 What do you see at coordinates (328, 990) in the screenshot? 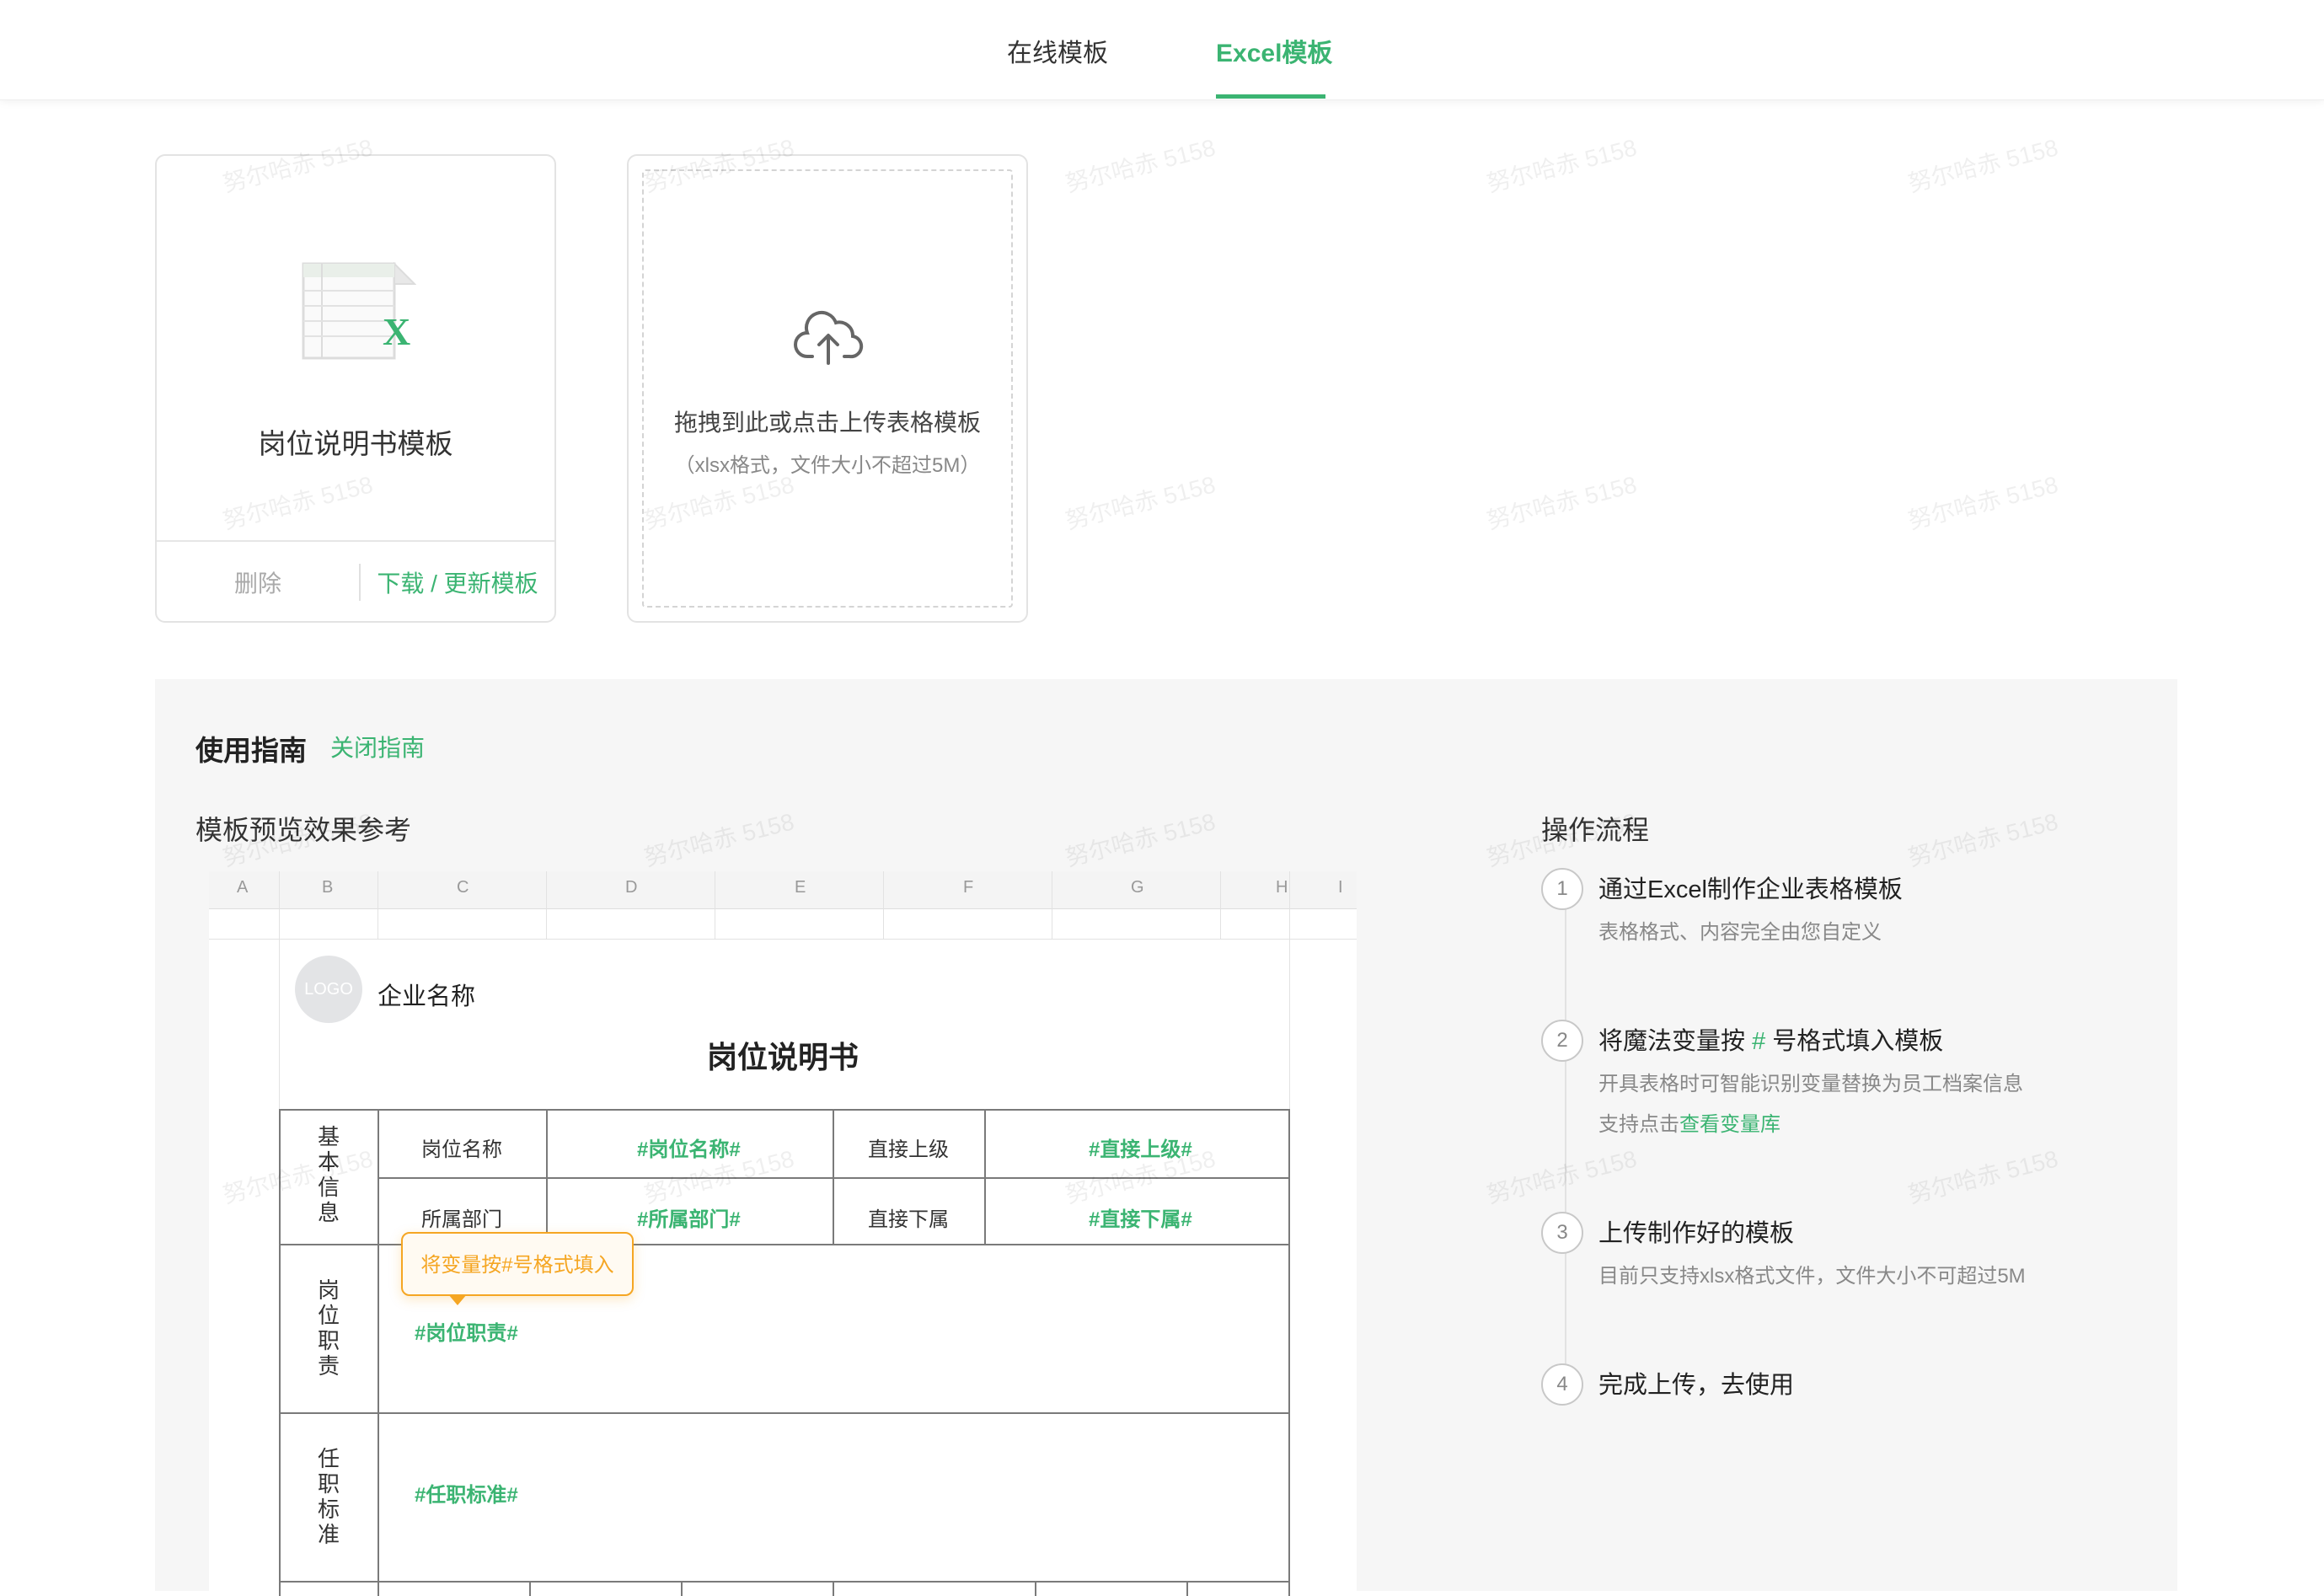
I see `logo-placeholder: LOGO` at bounding box center [328, 990].